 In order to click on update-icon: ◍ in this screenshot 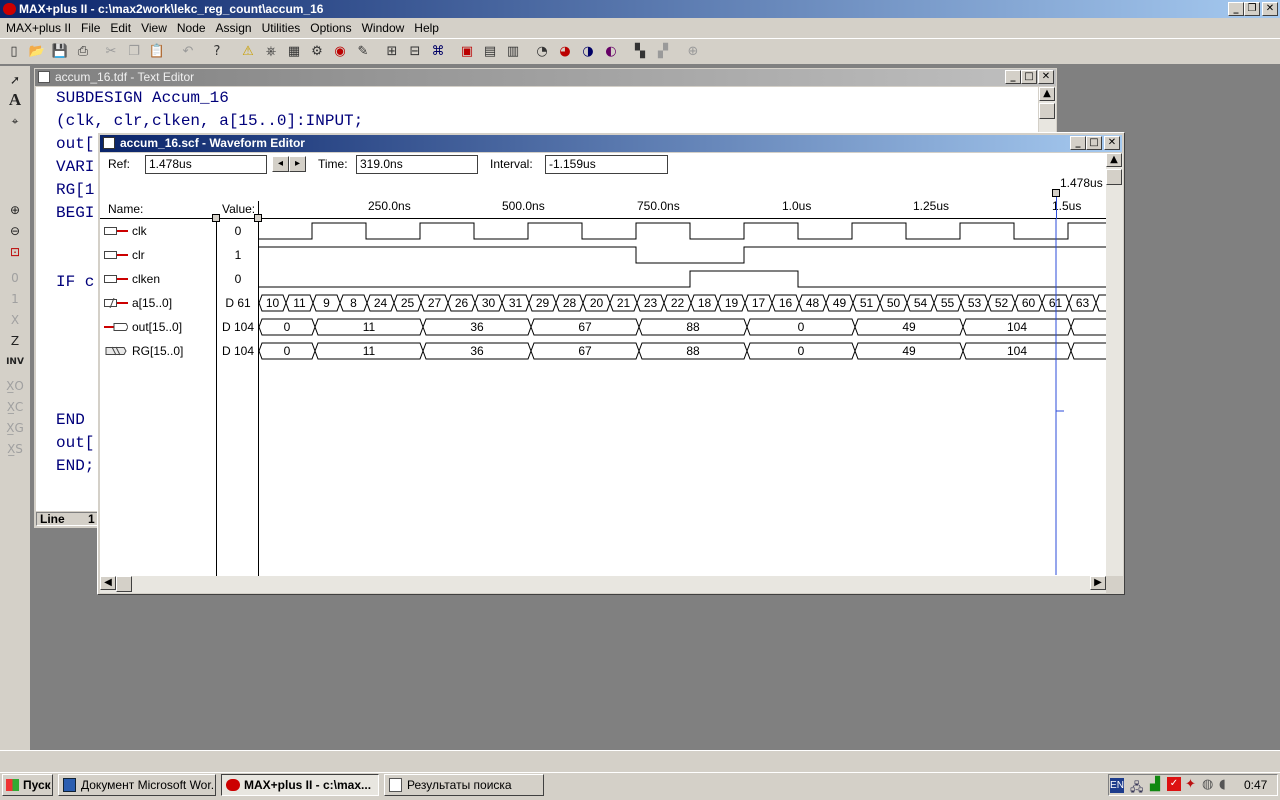, I will do `click(1207, 784)`.